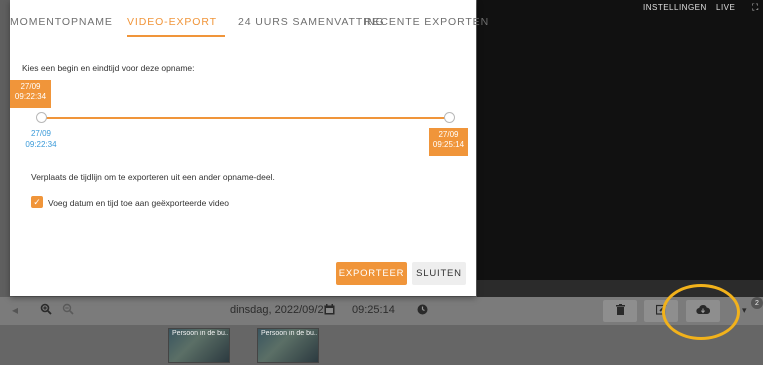 This screenshot has width=763, height=365. I want to click on zoom-in-icon, so click(46, 310).